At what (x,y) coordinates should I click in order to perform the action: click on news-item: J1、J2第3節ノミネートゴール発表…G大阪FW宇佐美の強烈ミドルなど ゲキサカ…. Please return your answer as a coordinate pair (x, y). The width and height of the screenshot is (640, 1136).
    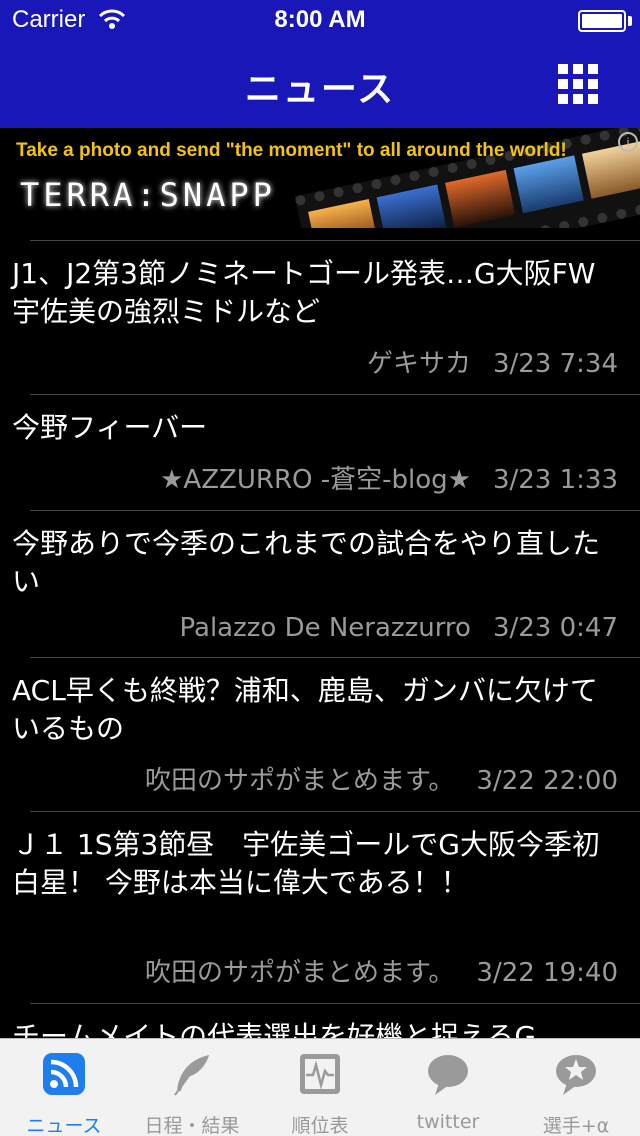
    Looking at the image, I should click on (320, 317).